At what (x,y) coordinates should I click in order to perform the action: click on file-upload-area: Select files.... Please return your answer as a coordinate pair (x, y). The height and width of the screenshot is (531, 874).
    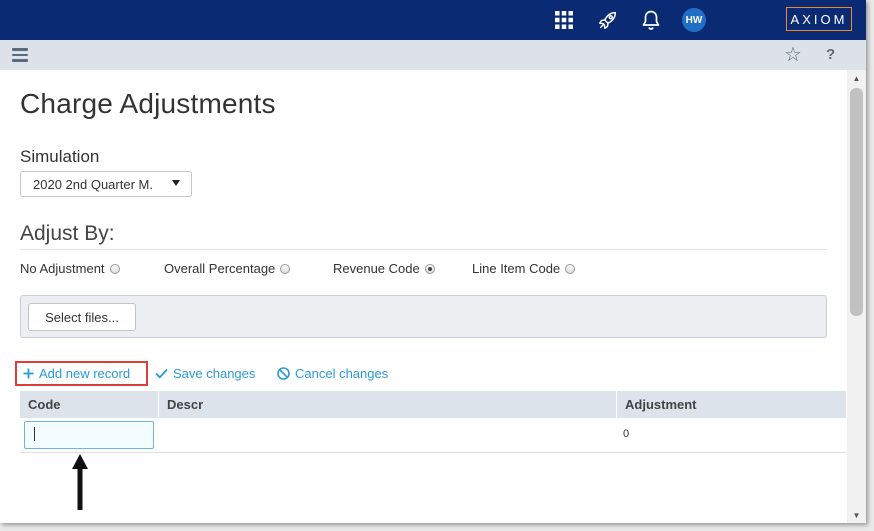
    Looking at the image, I should click on (423, 316).